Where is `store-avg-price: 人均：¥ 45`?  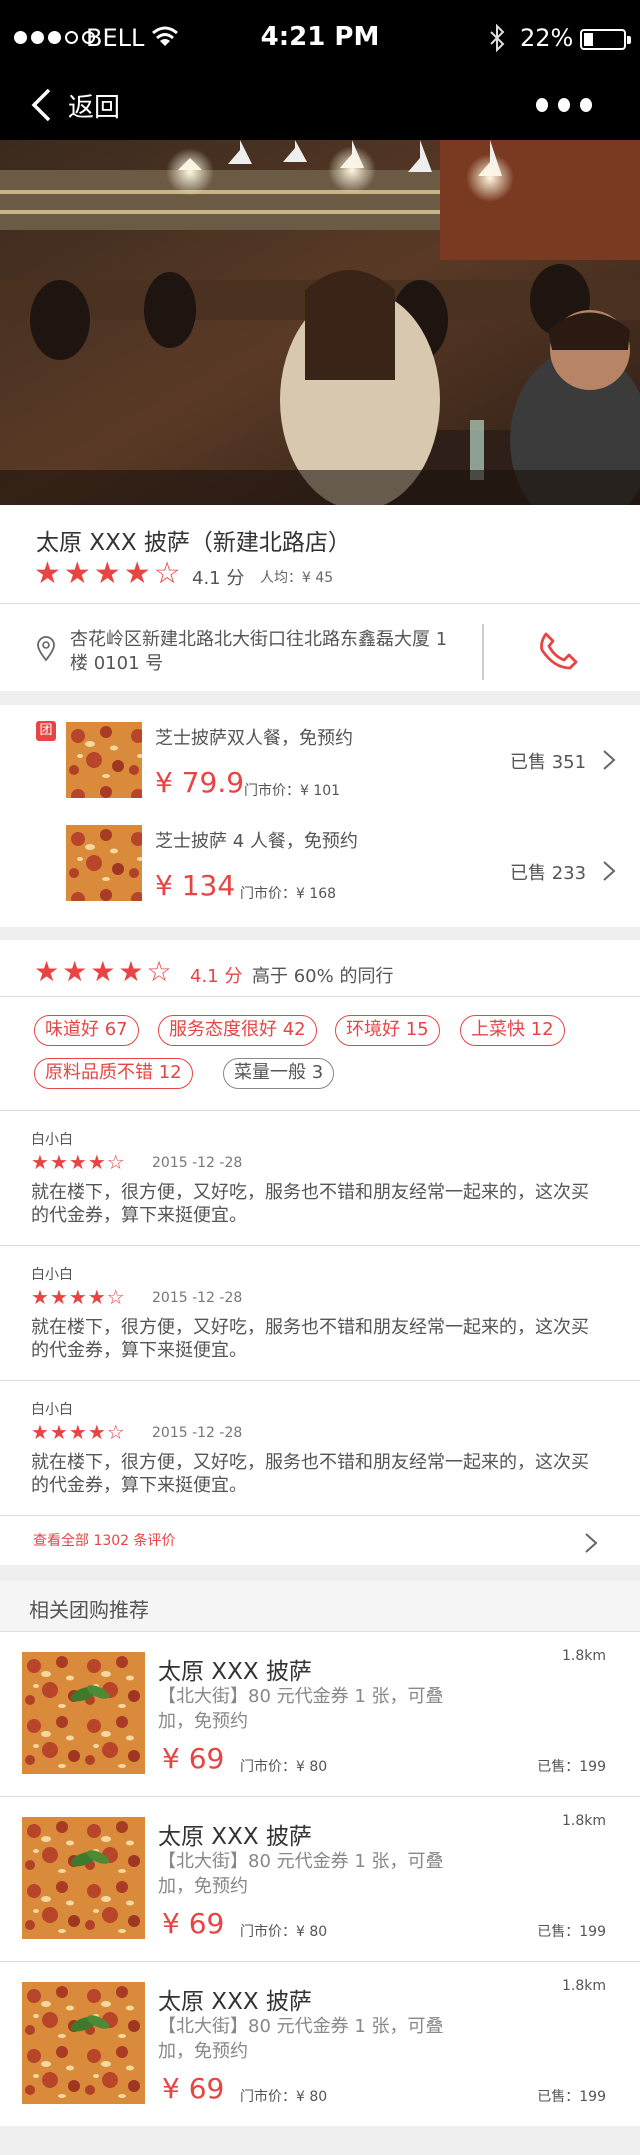 store-avg-price: 人均：¥ 45 is located at coordinates (297, 578).